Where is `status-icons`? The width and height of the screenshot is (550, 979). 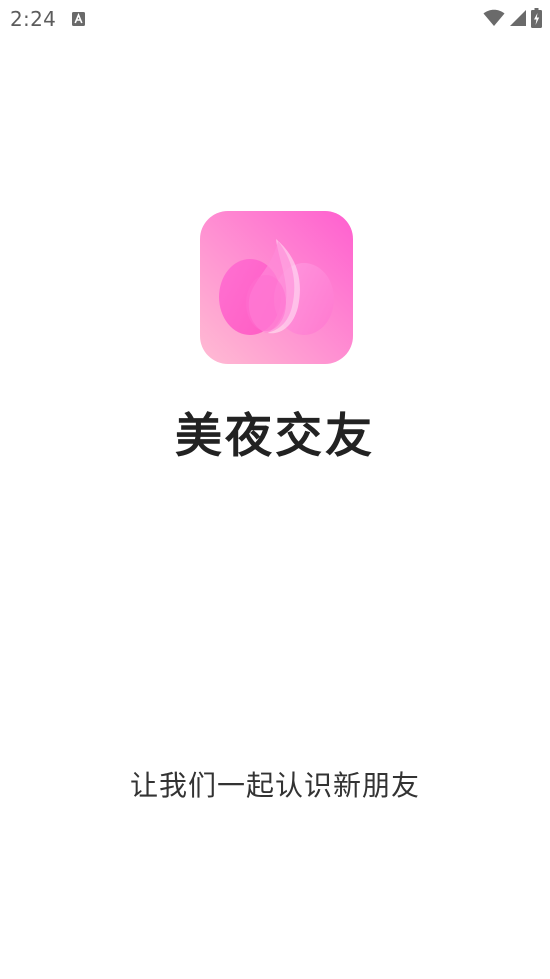 status-icons is located at coordinates (512, 18).